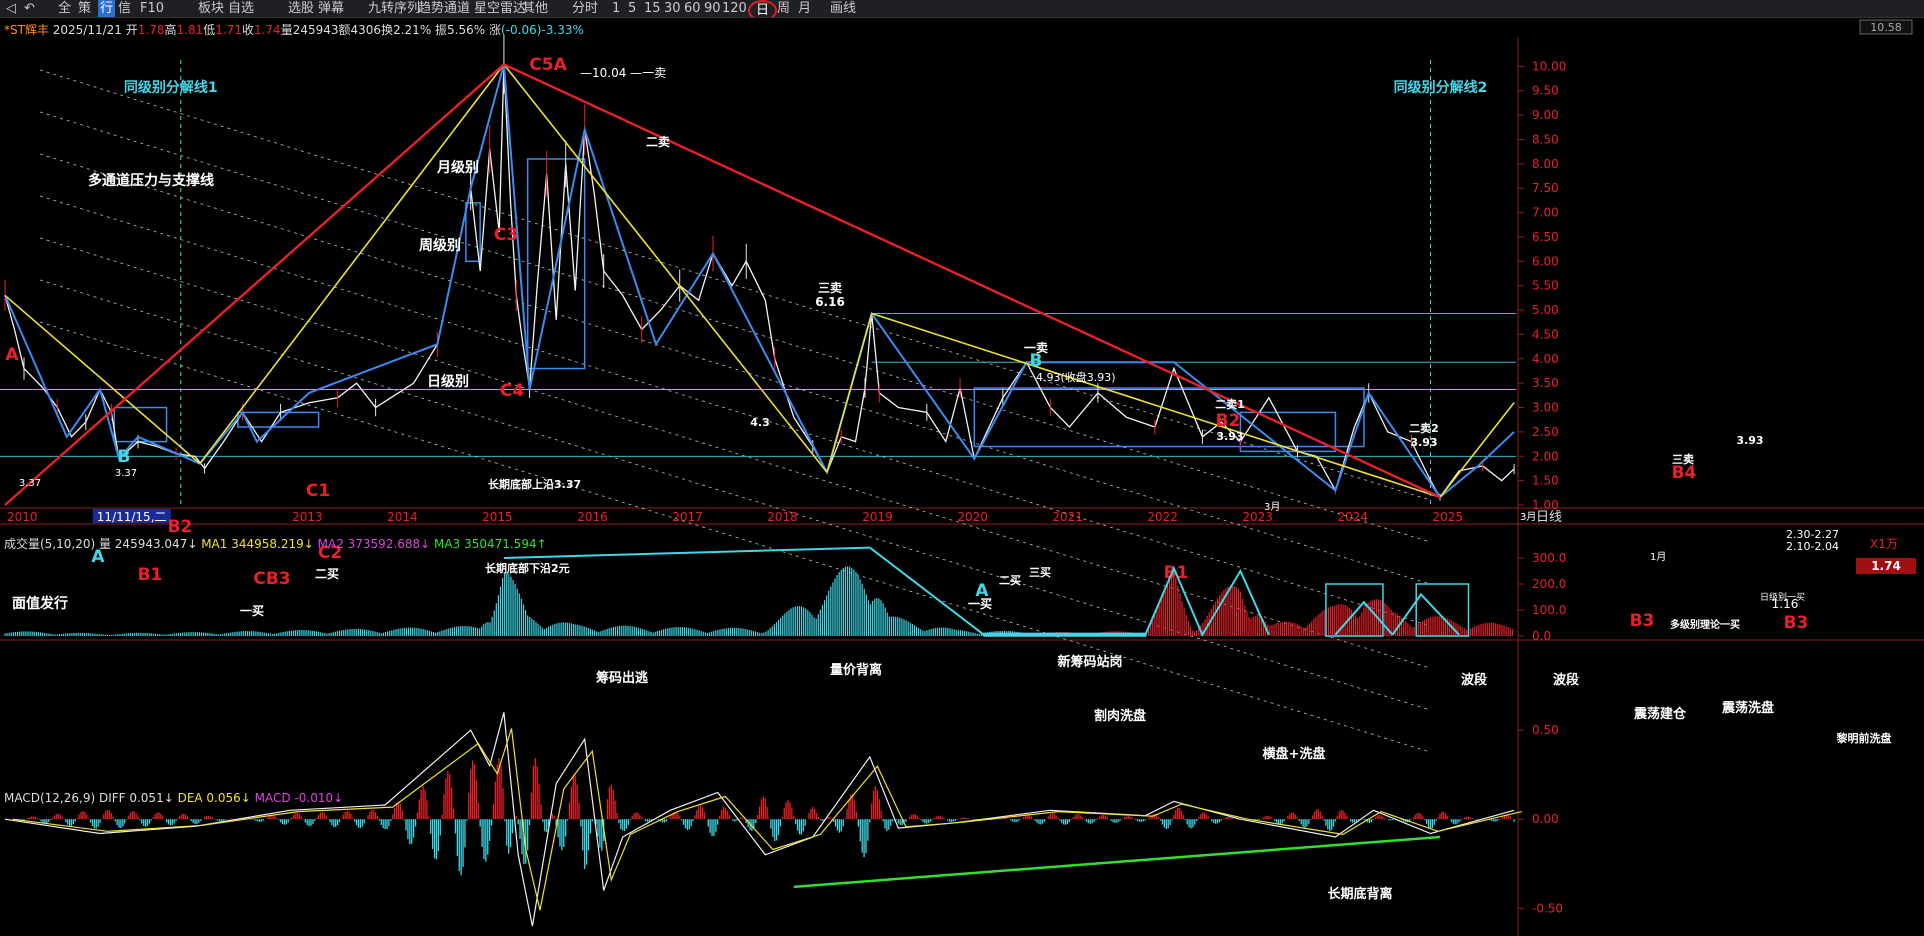  Describe the element at coordinates (856, 670) in the screenshot. I see `vol-ann-divergence: 量价背离` at that location.